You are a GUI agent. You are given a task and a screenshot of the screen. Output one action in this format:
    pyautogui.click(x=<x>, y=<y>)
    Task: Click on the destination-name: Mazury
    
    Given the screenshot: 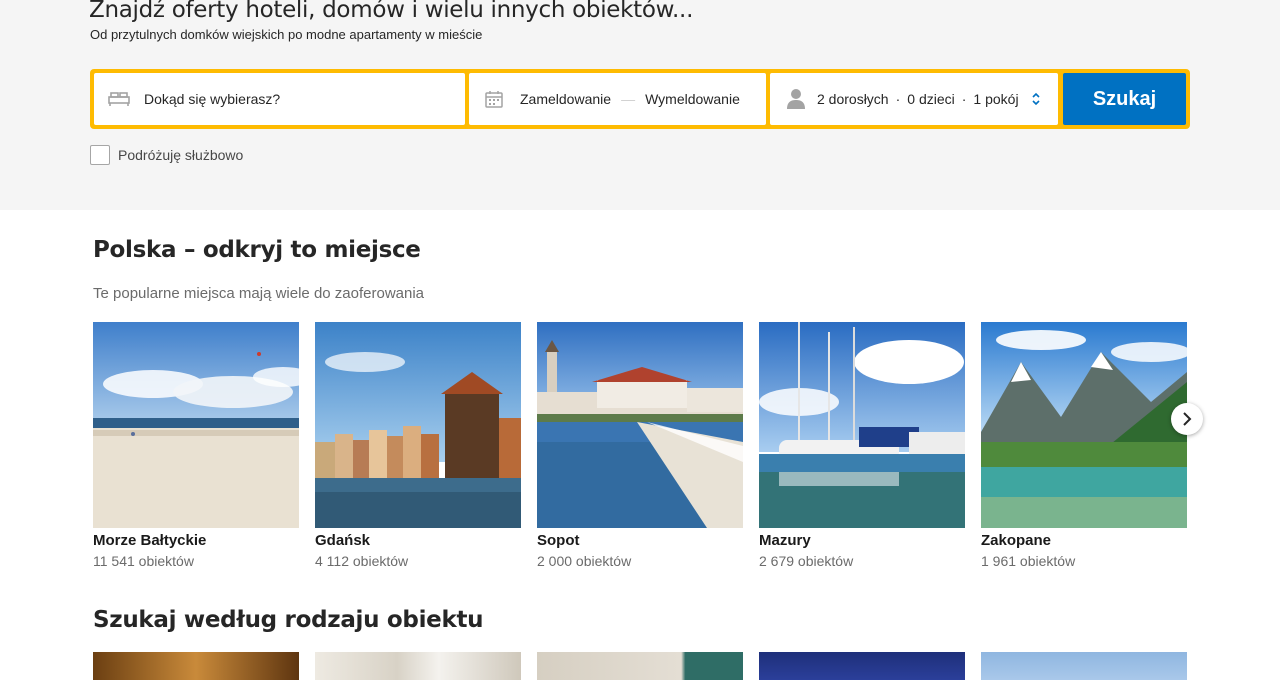 What is the action you would take?
    pyautogui.click(x=862, y=540)
    